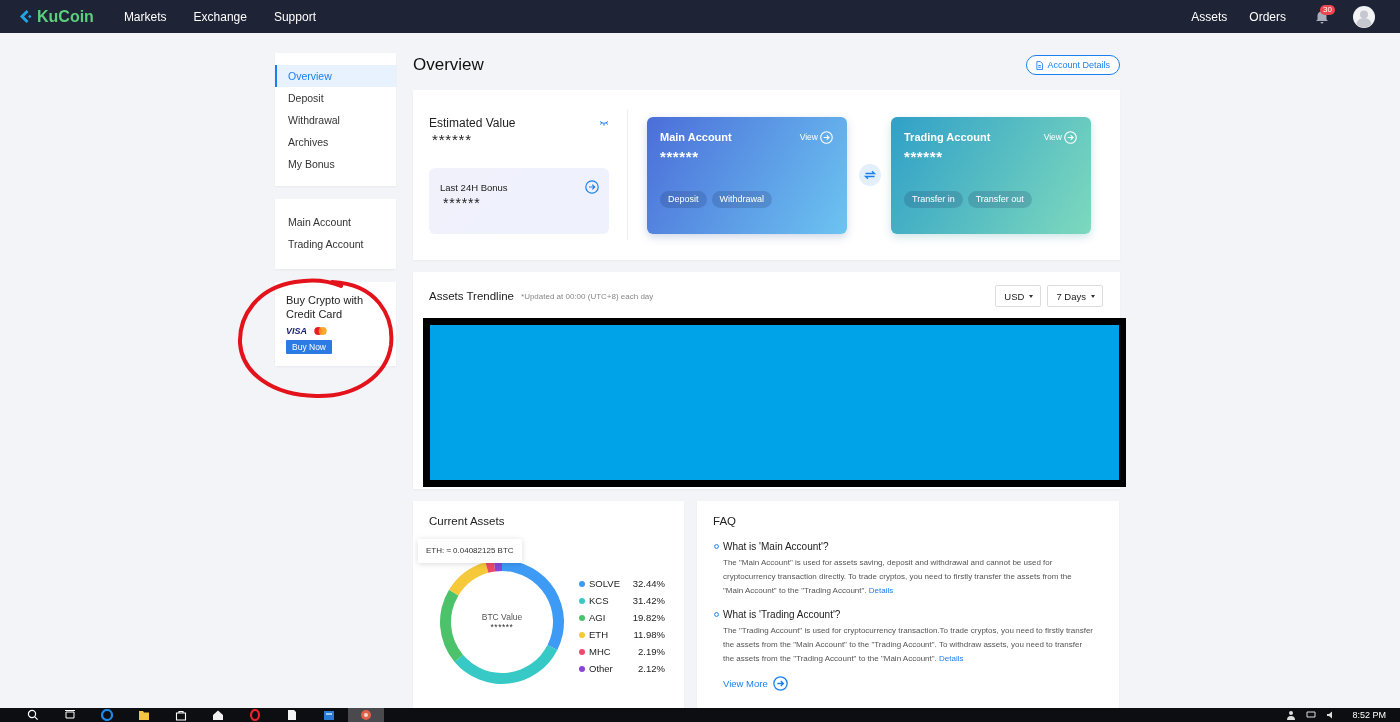 This screenshot has height=722, width=1400. Describe the element at coordinates (335, 164) in the screenshot. I see `sidebar-item: My Bonus` at that location.